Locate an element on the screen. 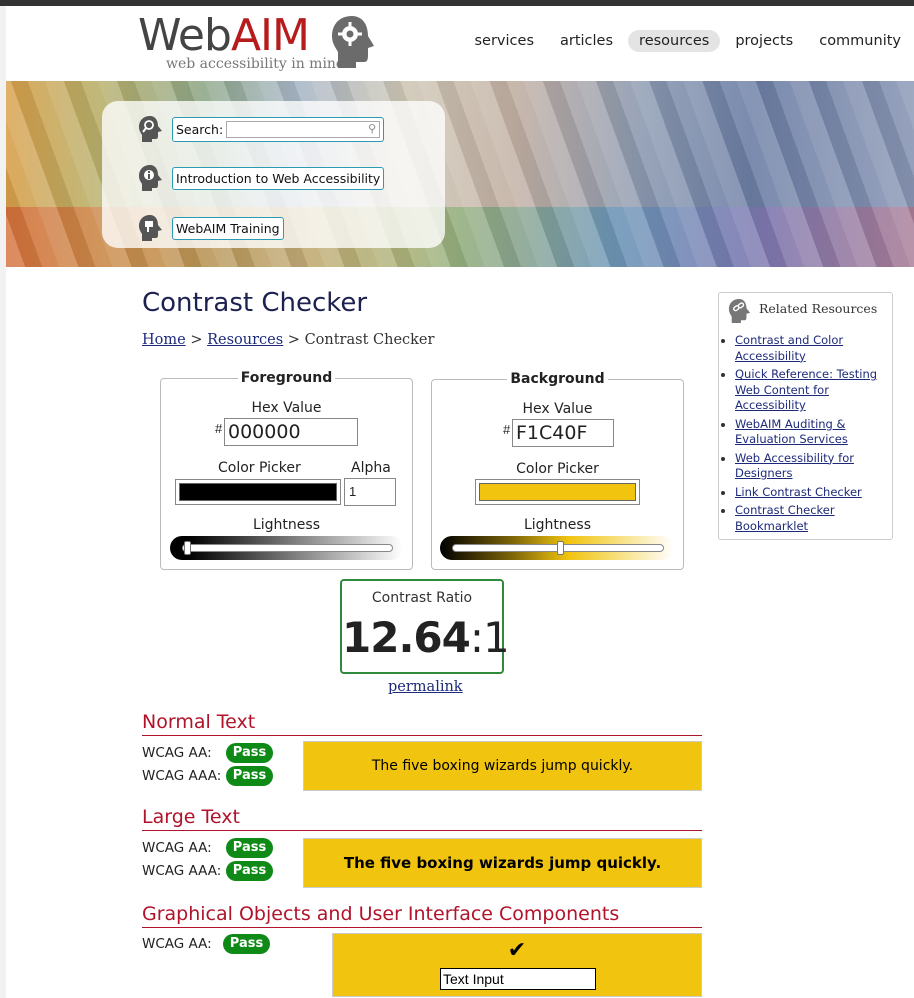 This screenshot has height=998, width=914. related-link-auditing: WebAIM Auditing & Evaluation Services is located at coordinates (791, 432).